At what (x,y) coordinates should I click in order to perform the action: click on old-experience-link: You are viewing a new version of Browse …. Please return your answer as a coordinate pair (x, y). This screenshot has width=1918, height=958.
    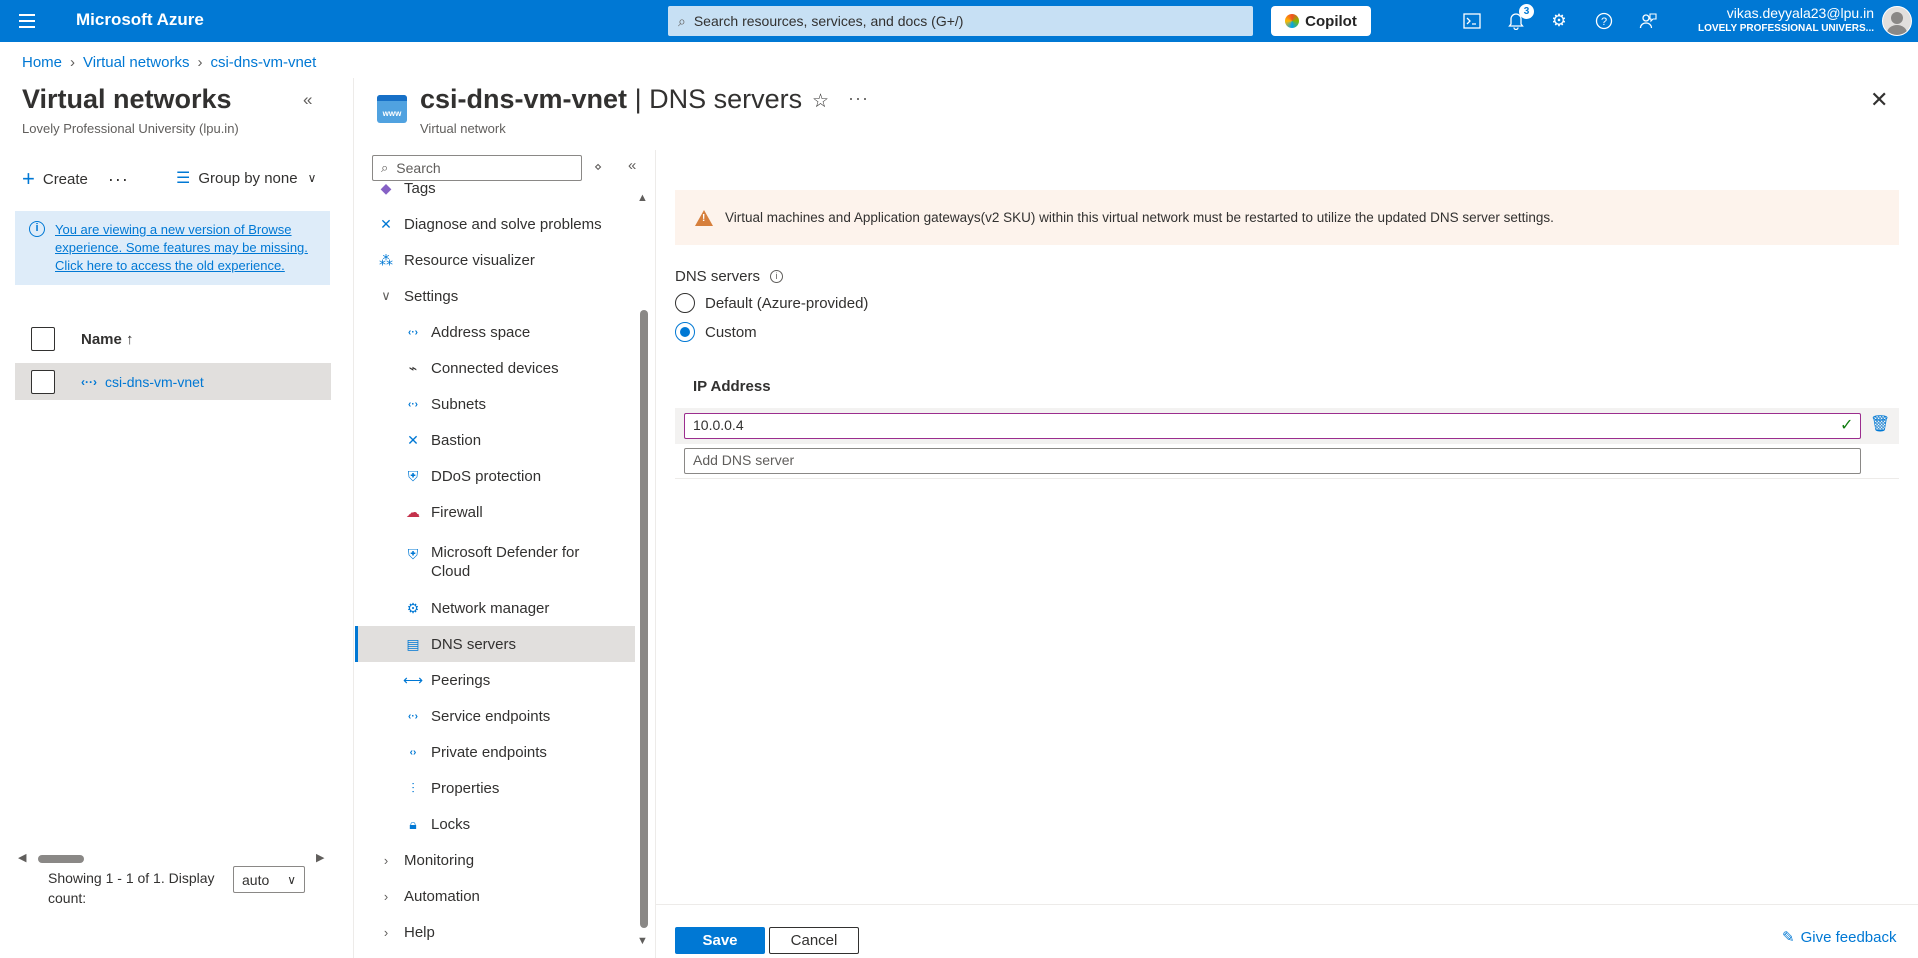
    Looking at the image, I should click on (181, 247).